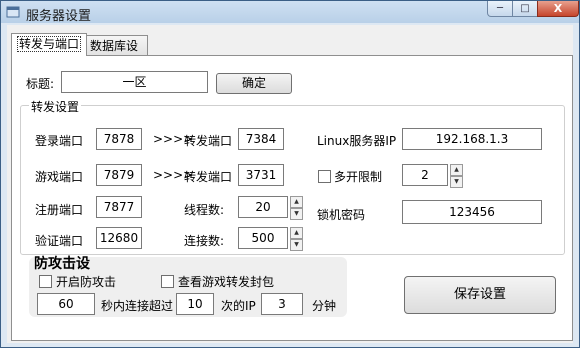 Image resolution: width=580 pixels, height=348 pixels. I want to click on verify-port-label: 验证端口, so click(59, 241).